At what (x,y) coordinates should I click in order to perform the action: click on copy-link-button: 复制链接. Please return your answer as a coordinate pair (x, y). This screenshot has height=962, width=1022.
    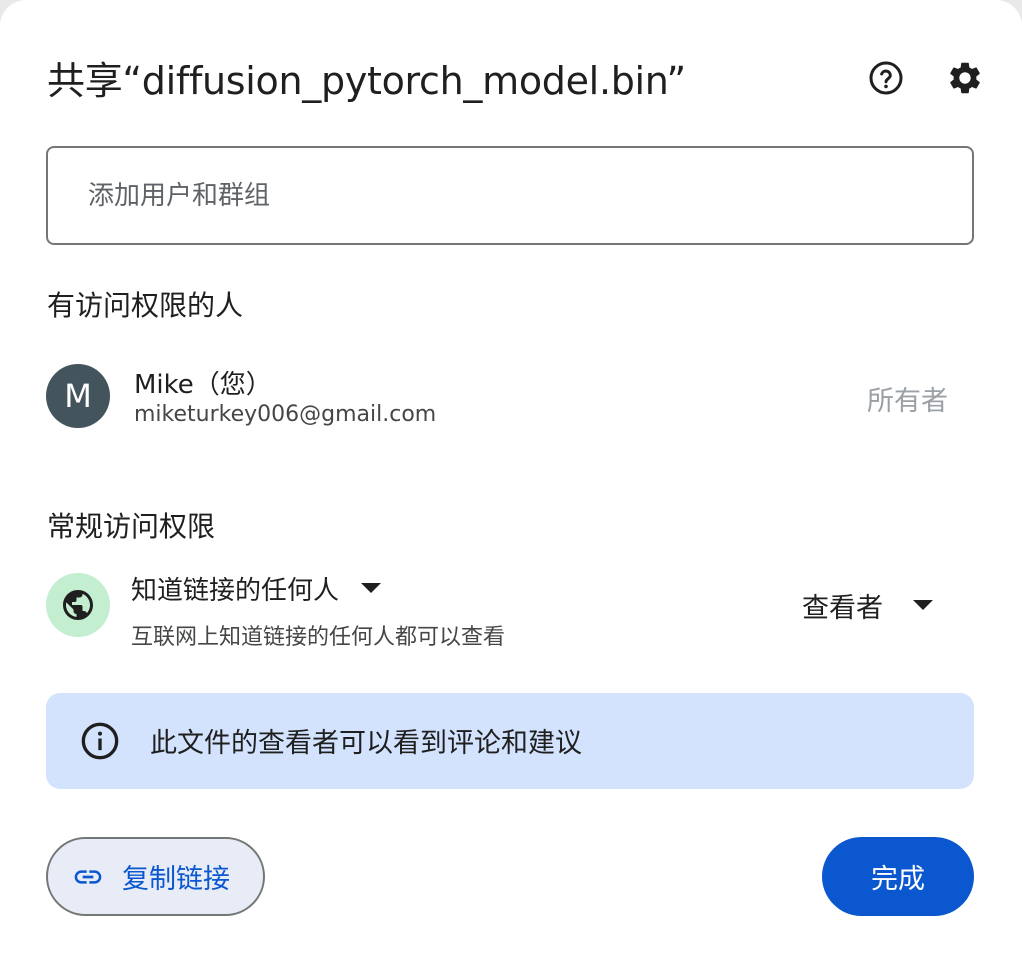
    Looking at the image, I should click on (155, 876).